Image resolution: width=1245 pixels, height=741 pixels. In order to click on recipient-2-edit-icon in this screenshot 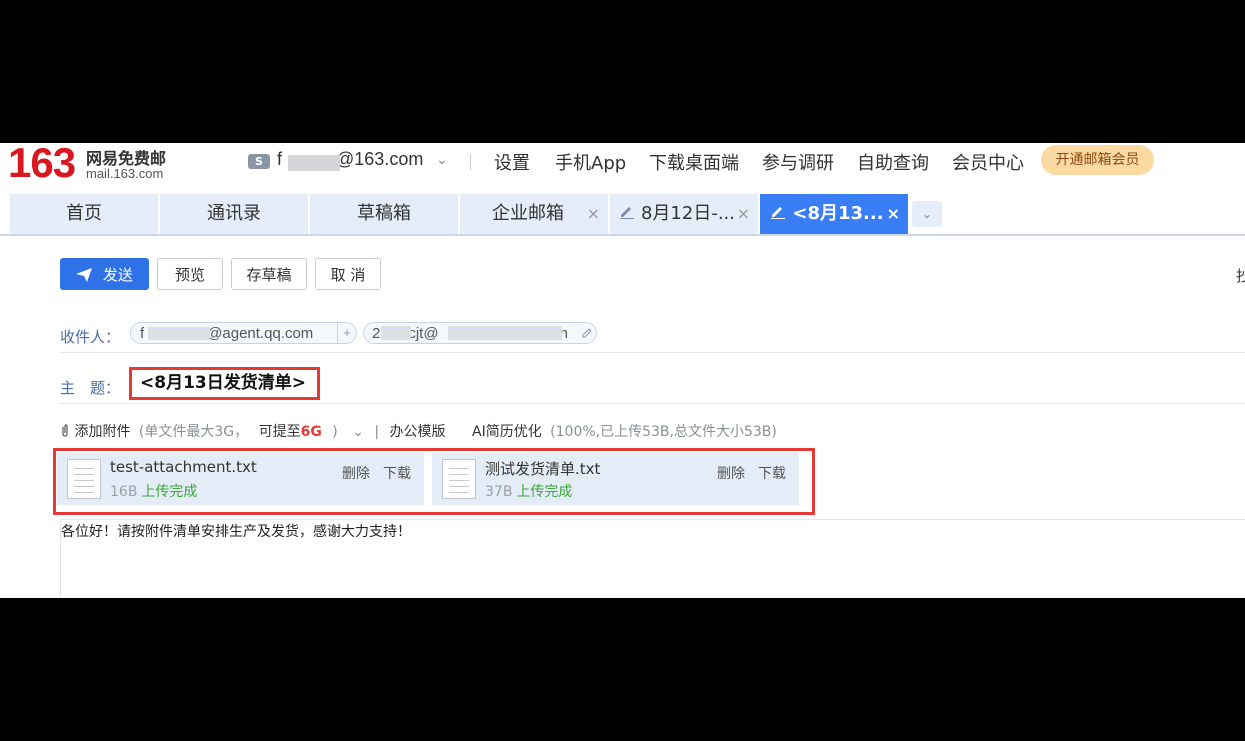, I will do `click(587, 333)`.